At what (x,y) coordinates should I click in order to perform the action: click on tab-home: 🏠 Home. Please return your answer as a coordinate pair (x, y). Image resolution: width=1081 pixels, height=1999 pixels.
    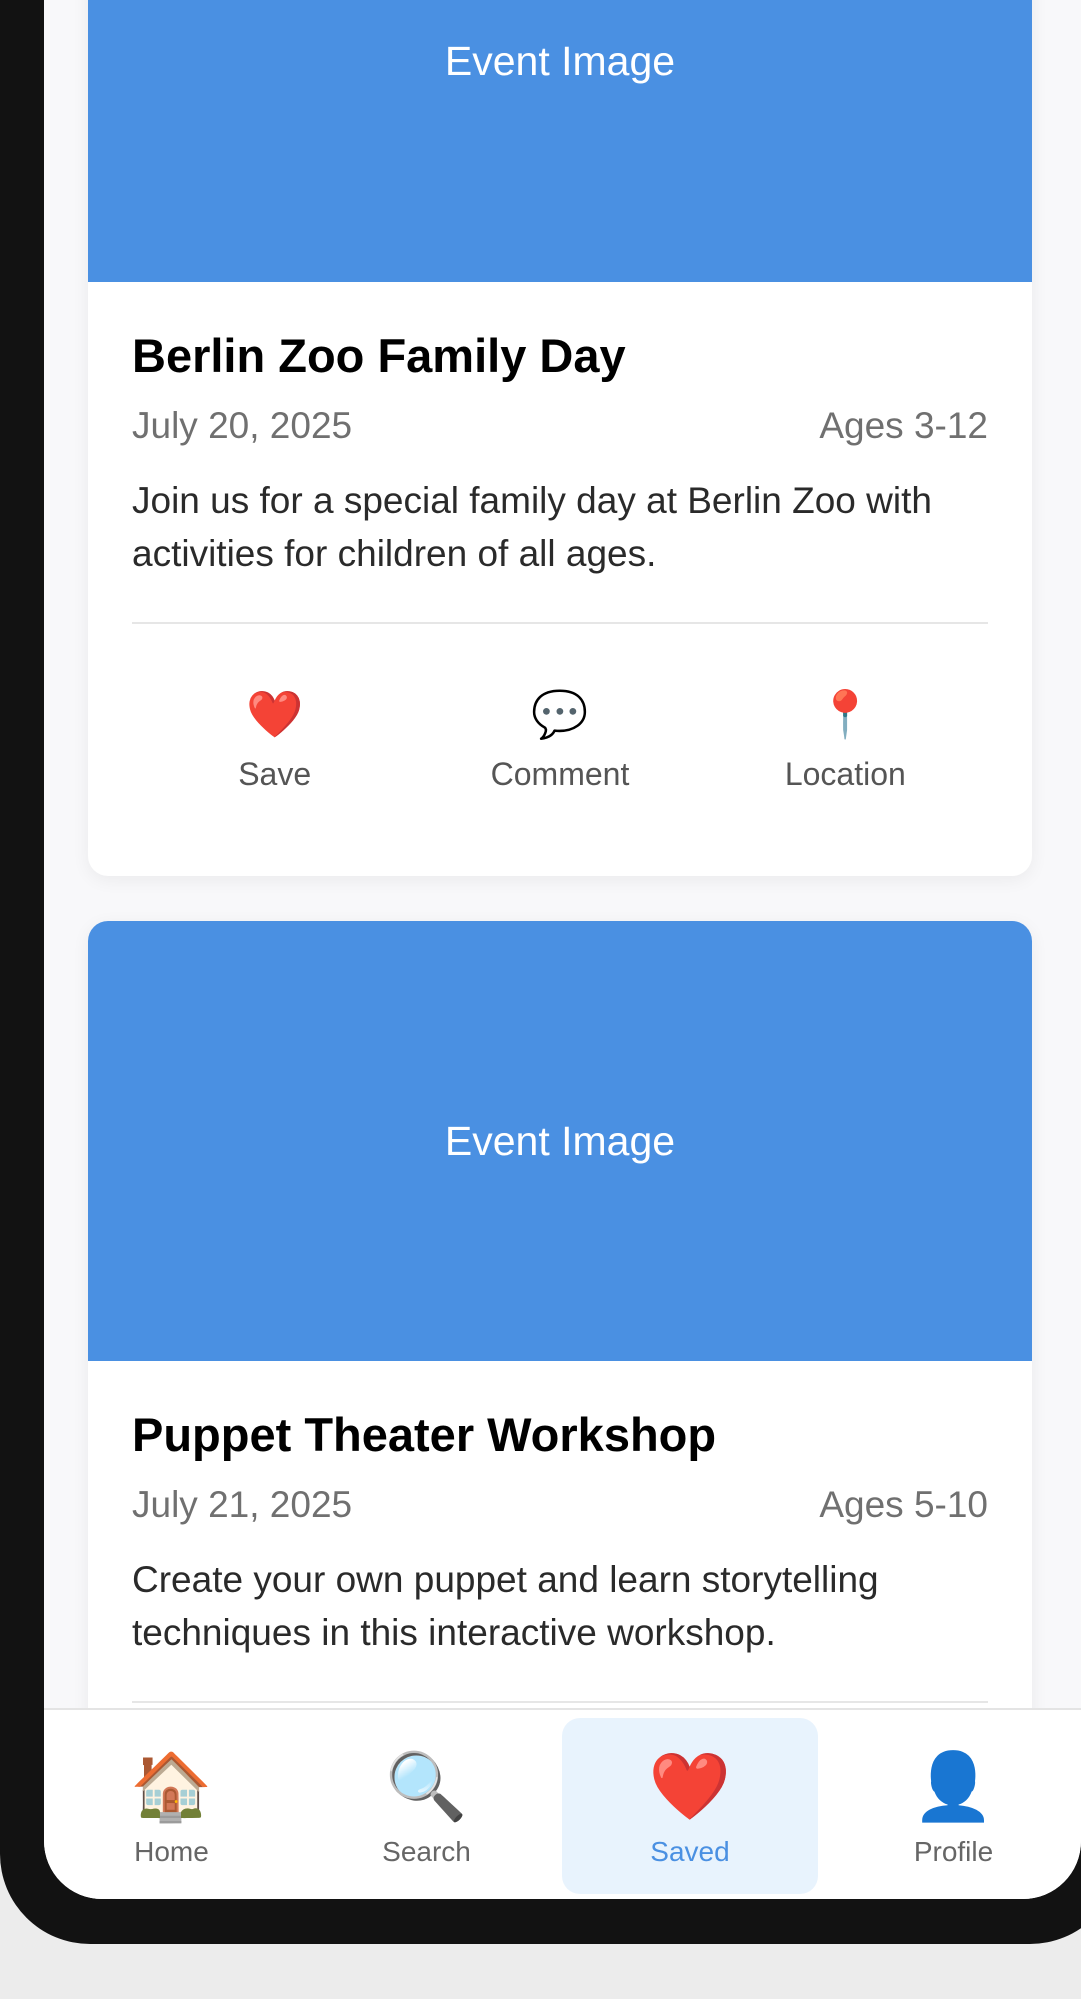
    Looking at the image, I should click on (171, 1808).